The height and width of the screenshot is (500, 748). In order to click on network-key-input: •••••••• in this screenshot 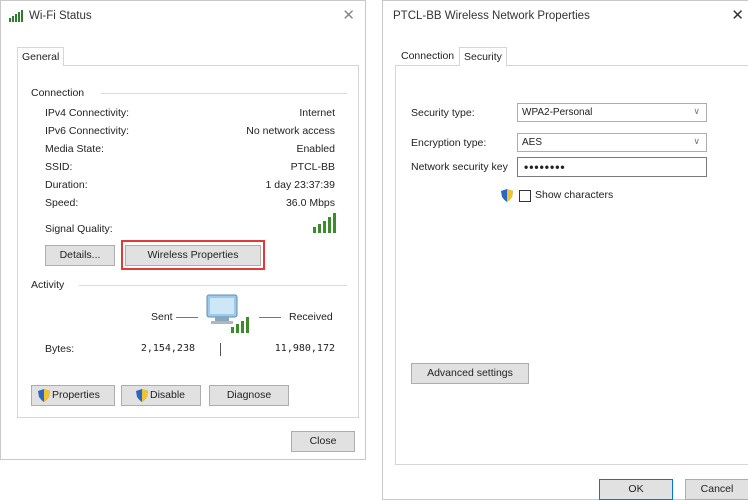, I will do `click(612, 167)`.